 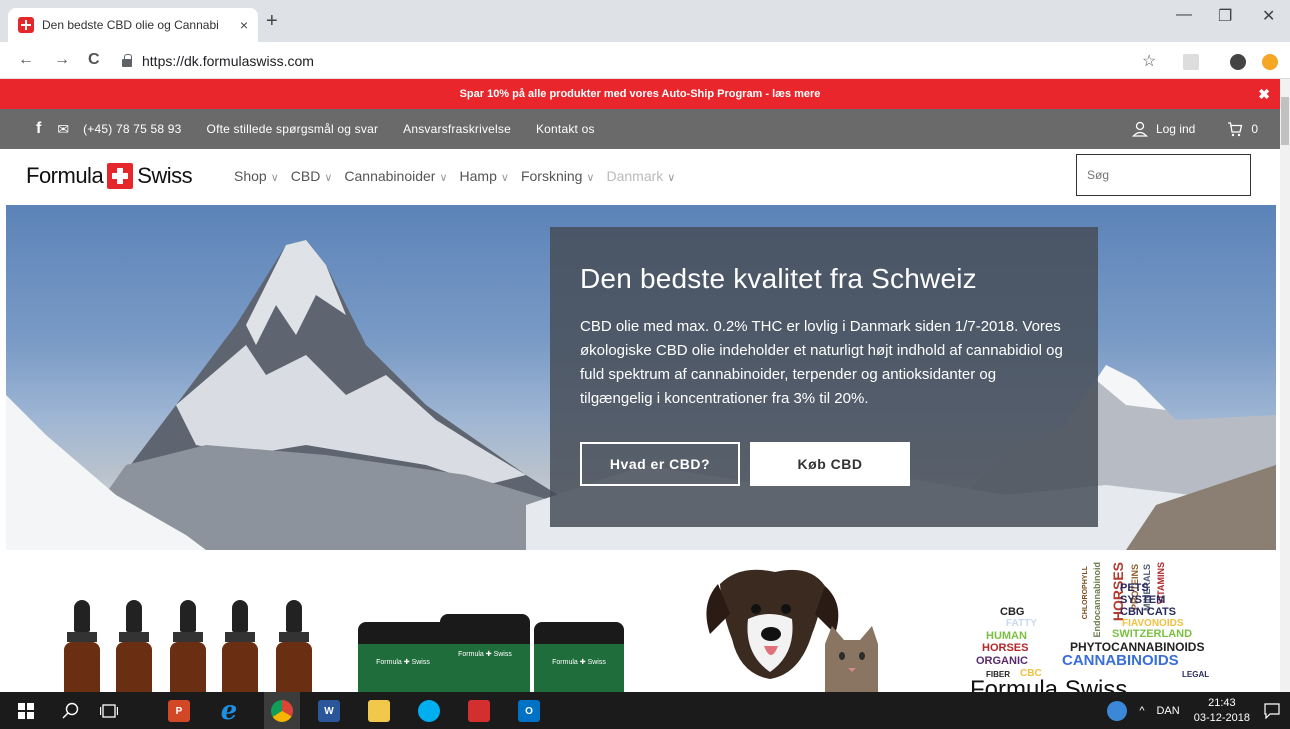 What do you see at coordinates (1012, 612) in the screenshot?
I see `cloud-word: CBG` at bounding box center [1012, 612].